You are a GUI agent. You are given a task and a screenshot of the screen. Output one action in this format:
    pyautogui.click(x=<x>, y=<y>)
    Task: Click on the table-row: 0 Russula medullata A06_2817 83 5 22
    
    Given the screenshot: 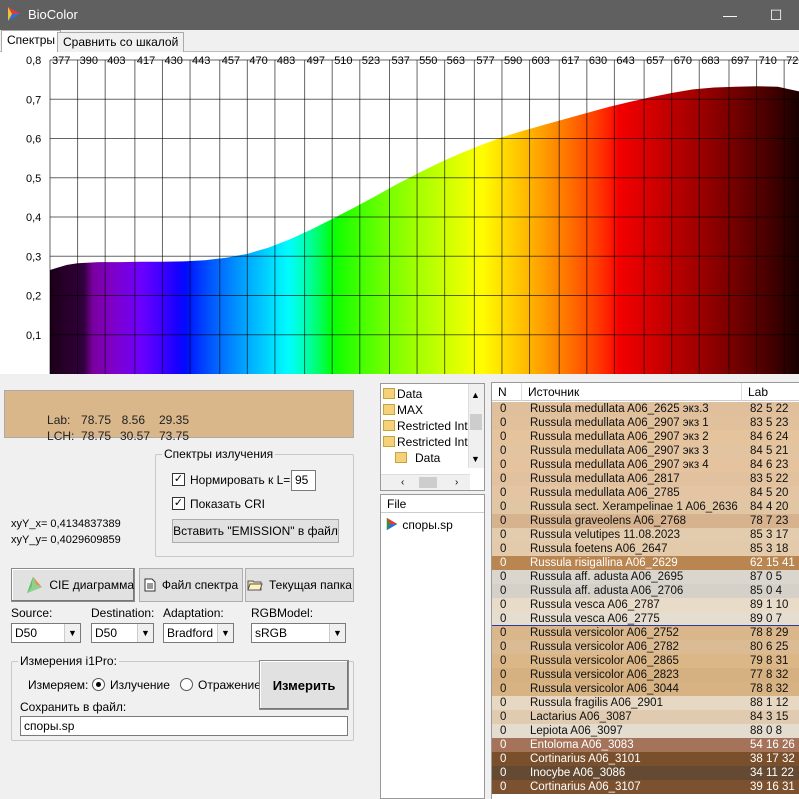 What is the action you would take?
    pyautogui.click(x=645, y=479)
    